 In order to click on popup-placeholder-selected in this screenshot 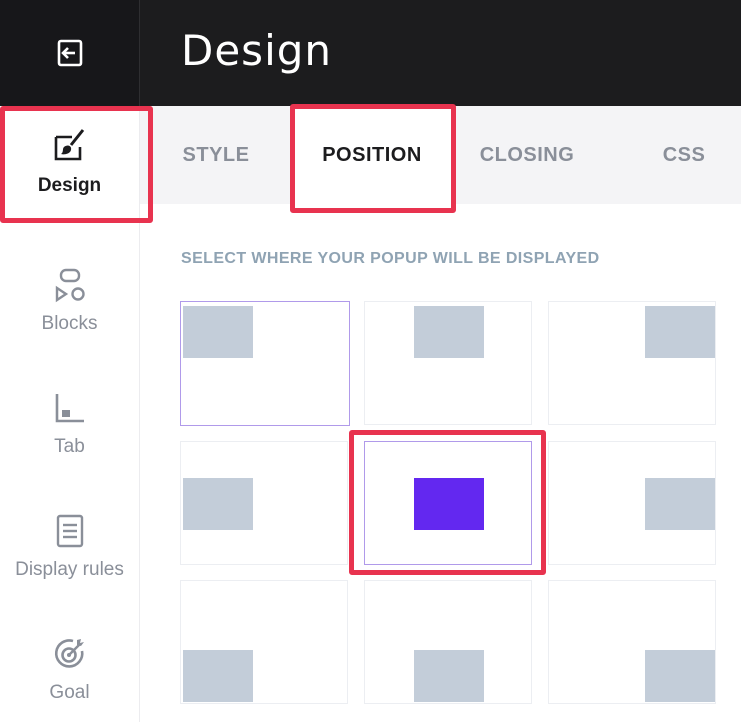, I will do `click(449, 504)`.